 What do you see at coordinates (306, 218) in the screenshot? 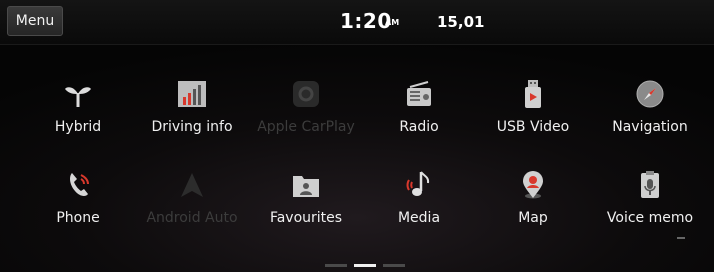
I see `app-label: Favourites` at bounding box center [306, 218].